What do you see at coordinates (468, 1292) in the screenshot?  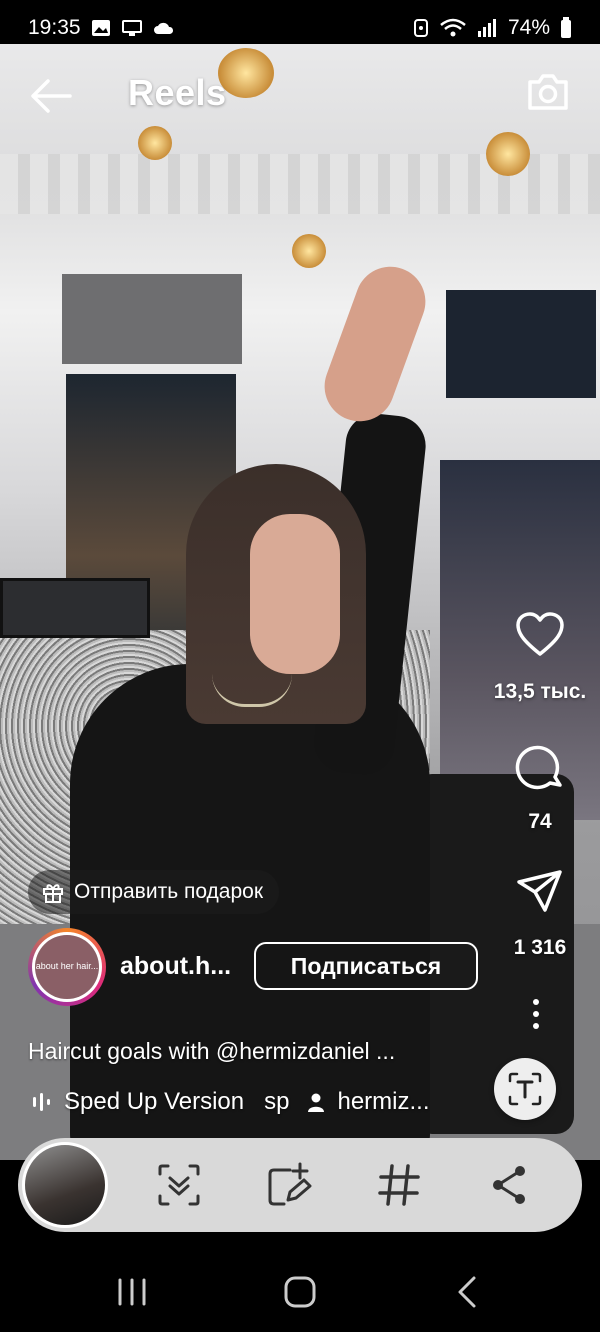 I see `back-icon` at bounding box center [468, 1292].